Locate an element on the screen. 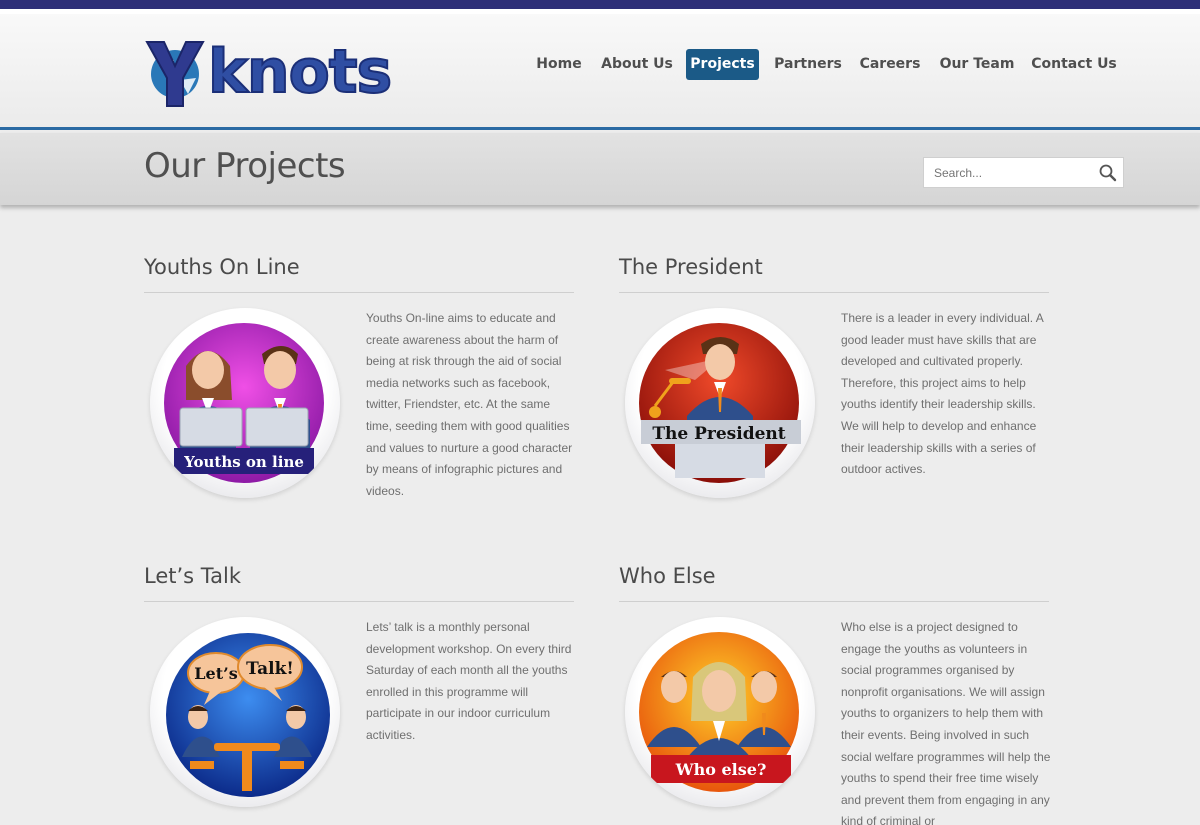 This screenshot has height=825, width=1200. project-title-who-else: Who Else is located at coordinates (667, 576).